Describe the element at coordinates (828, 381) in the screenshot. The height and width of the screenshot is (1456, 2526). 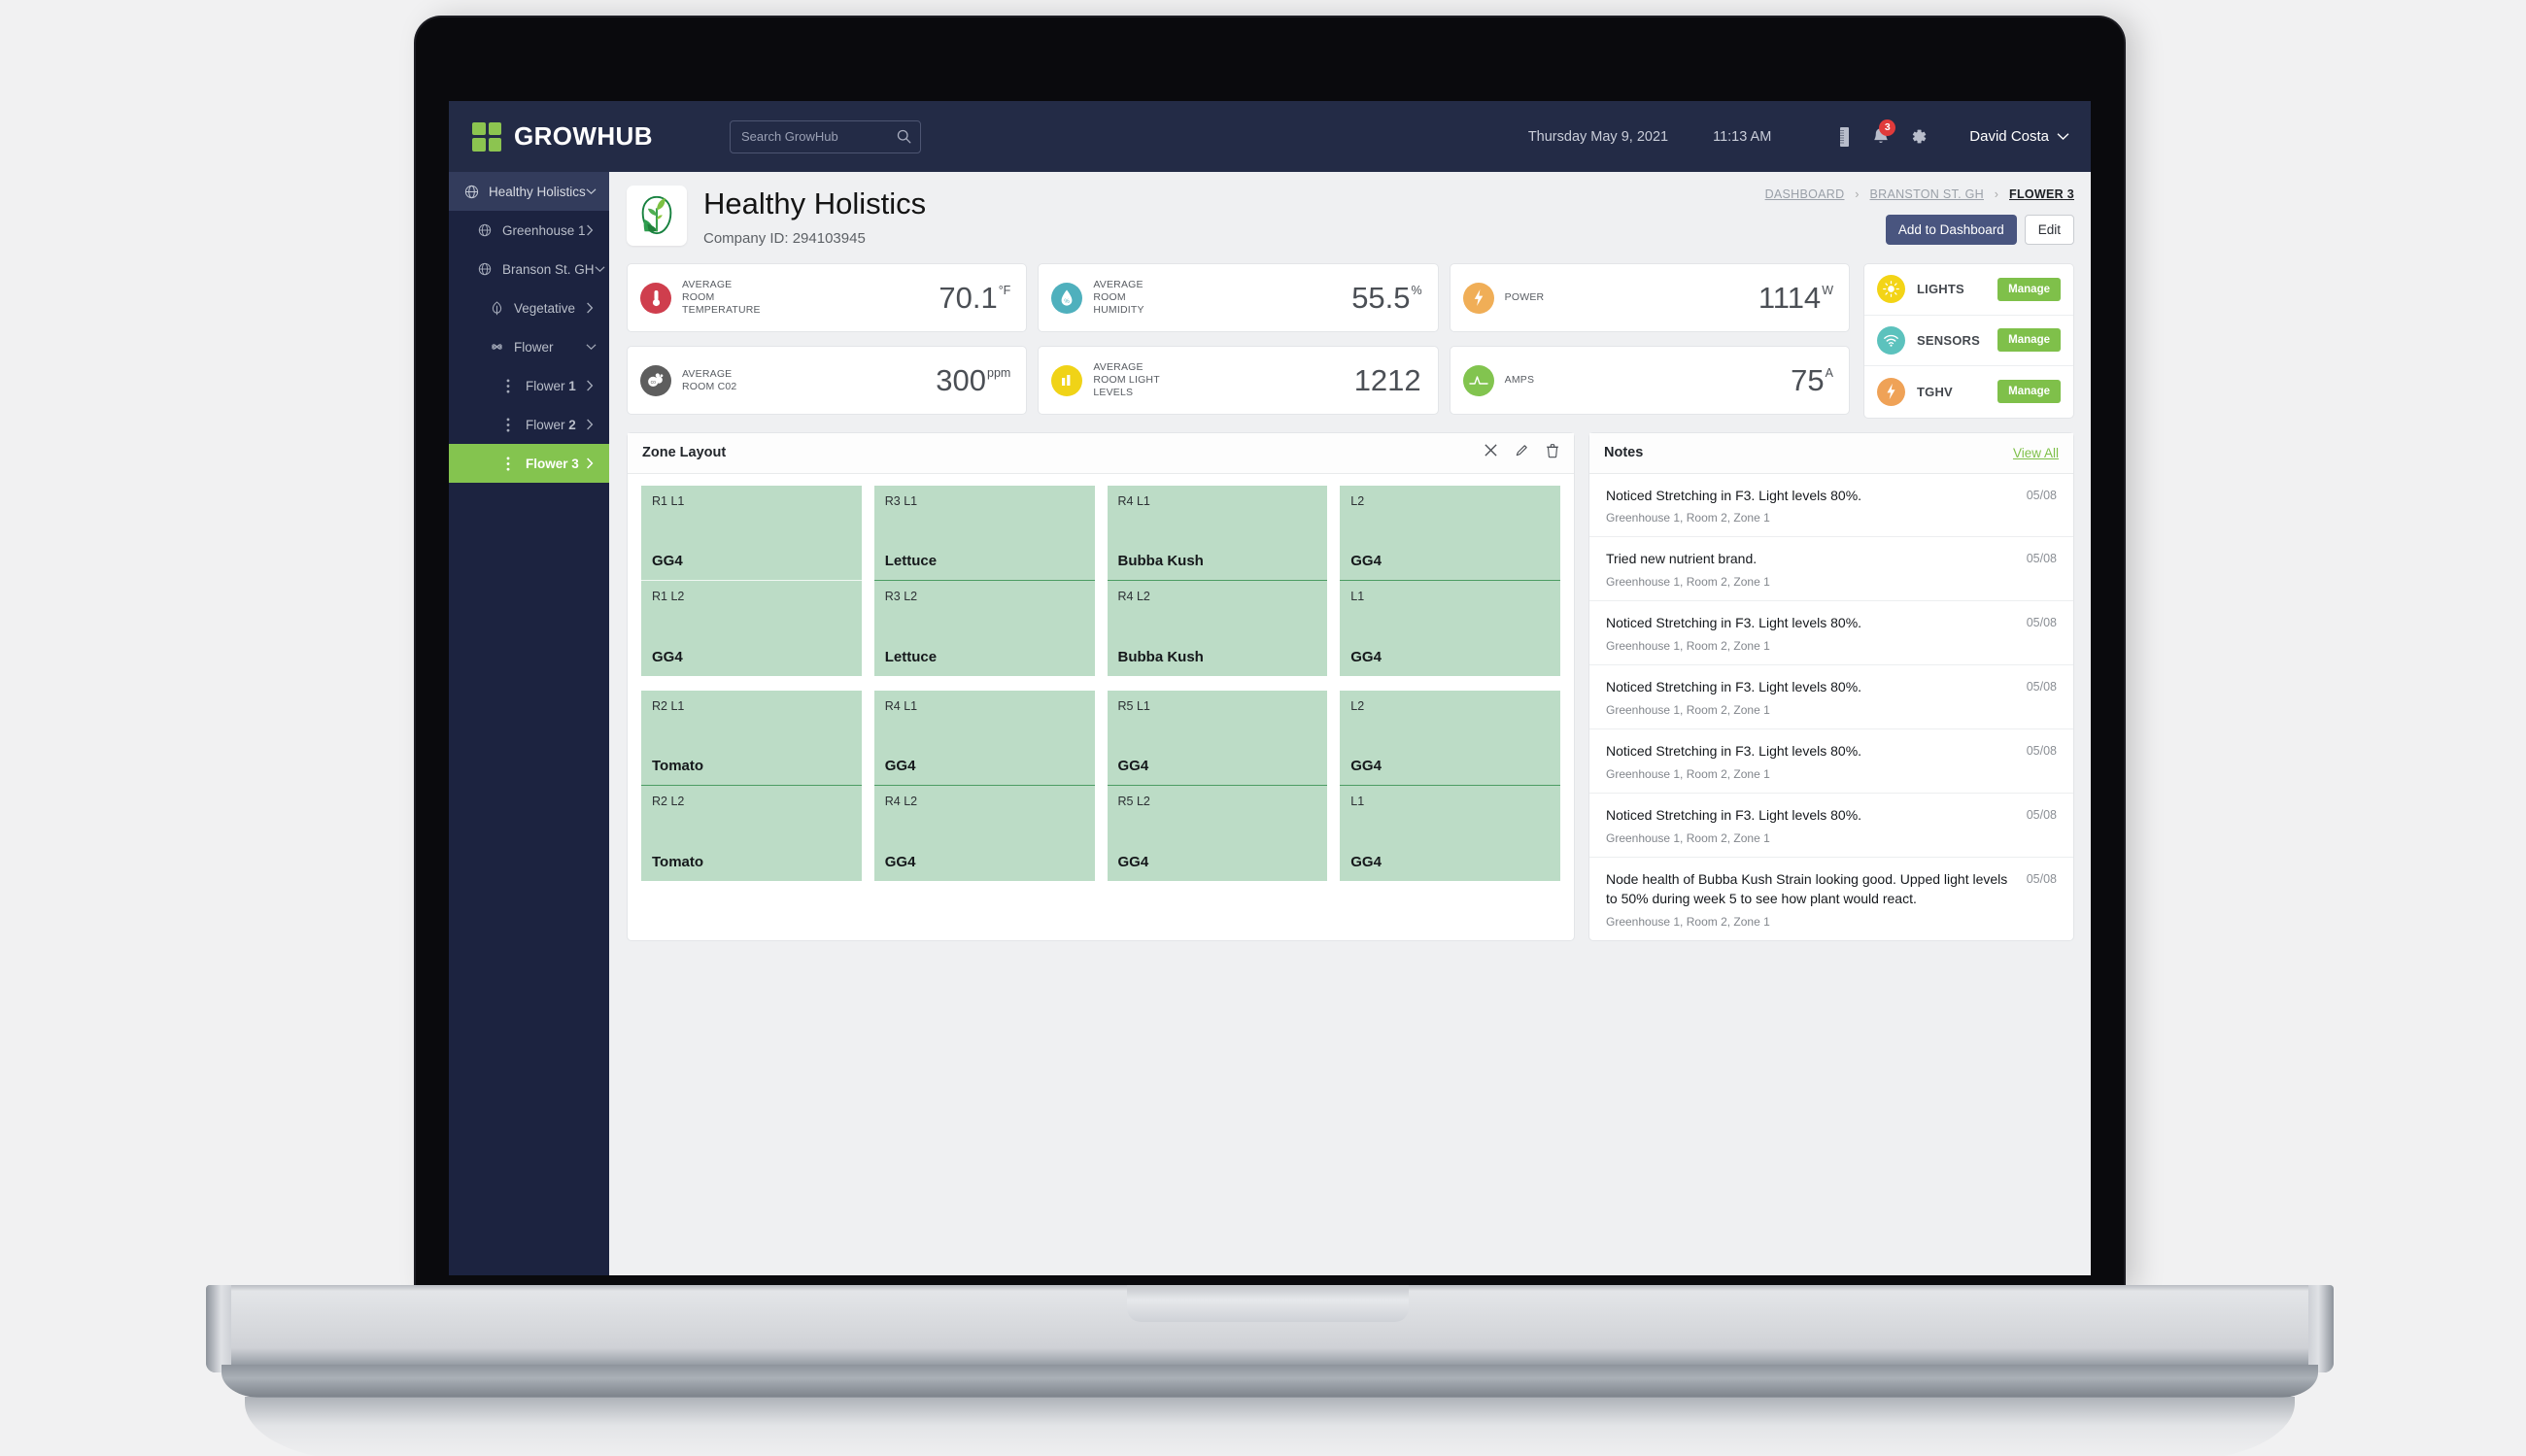
I see `metric-card-co2: co AVERAGE ROOM C02 300 ppm` at that location.